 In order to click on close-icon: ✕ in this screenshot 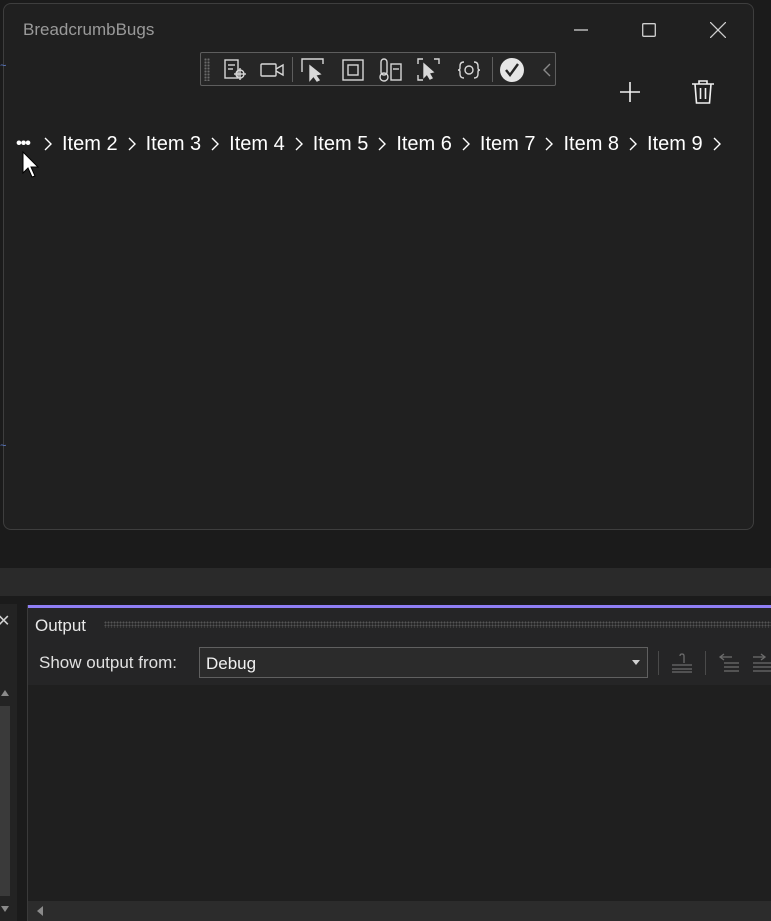, I will do `click(5, 621)`.